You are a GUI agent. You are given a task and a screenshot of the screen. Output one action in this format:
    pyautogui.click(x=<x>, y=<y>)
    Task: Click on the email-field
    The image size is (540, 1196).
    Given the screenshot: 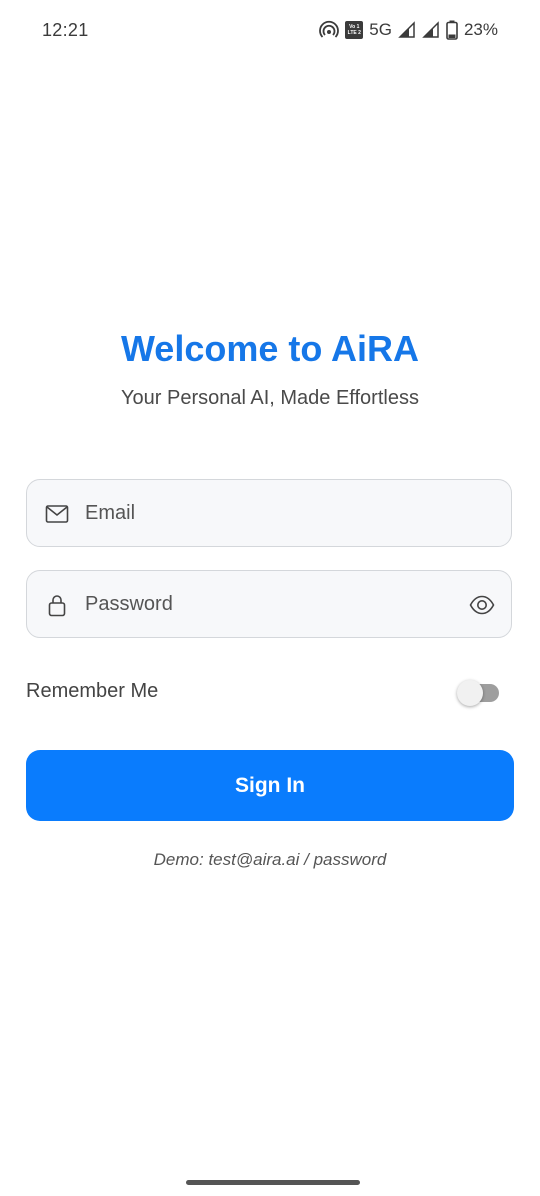 What is the action you would take?
    pyautogui.click(x=269, y=513)
    